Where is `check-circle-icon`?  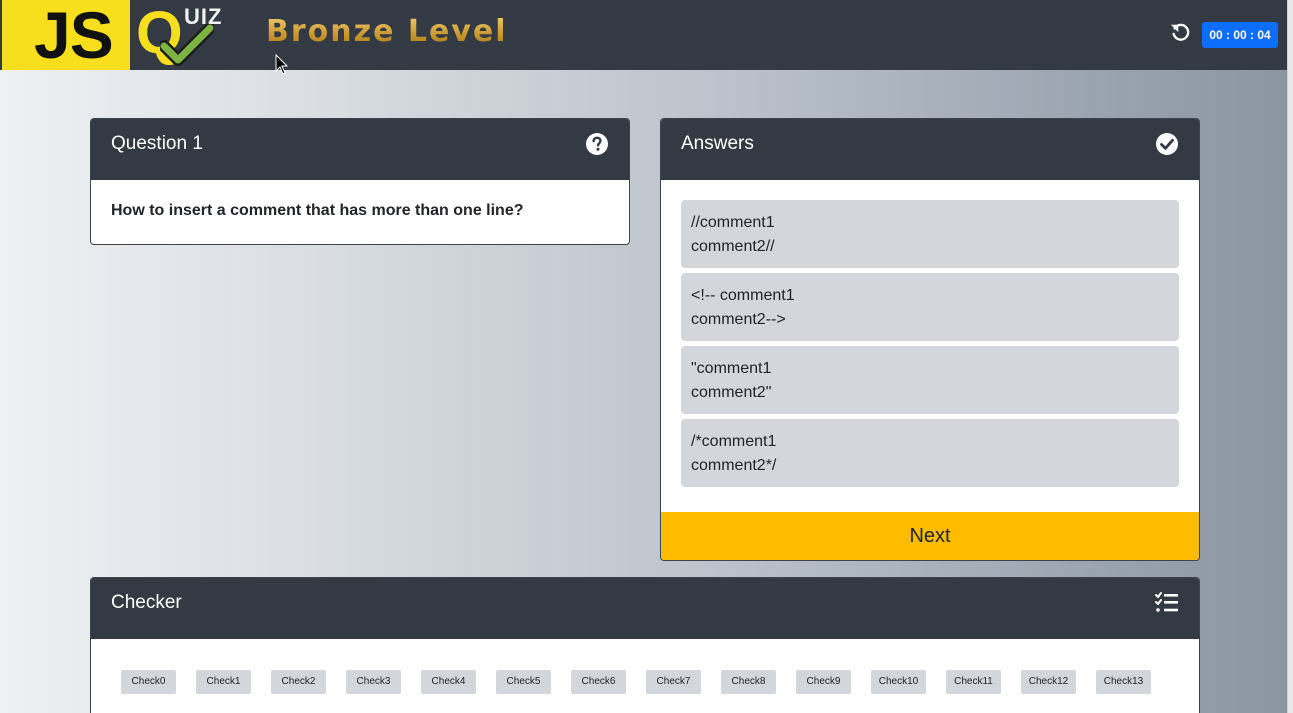
check-circle-icon is located at coordinates (1167, 144).